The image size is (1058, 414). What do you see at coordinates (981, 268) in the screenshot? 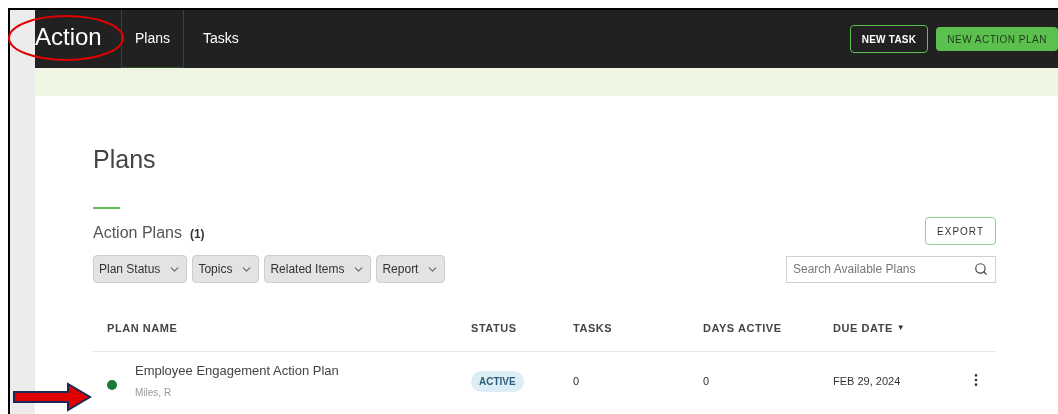
I see `search-icon` at bounding box center [981, 268].